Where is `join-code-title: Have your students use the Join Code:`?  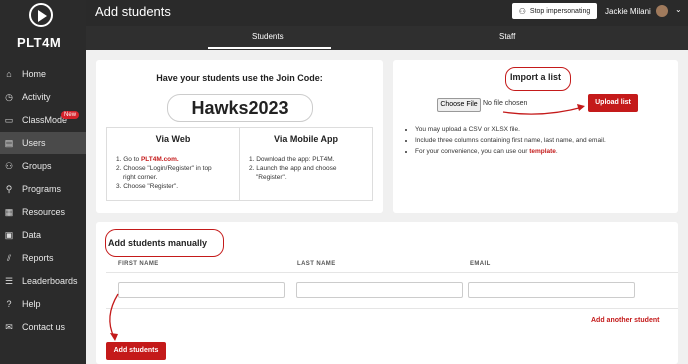
join-code-title: Have your students use the Join Code: is located at coordinates (239, 78).